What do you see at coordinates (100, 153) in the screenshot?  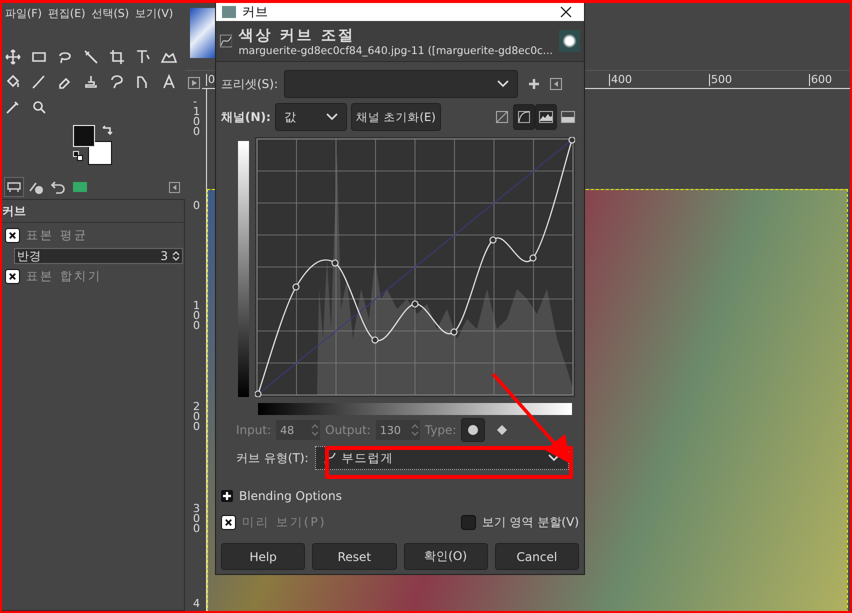 I see `background-color-swatch` at bounding box center [100, 153].